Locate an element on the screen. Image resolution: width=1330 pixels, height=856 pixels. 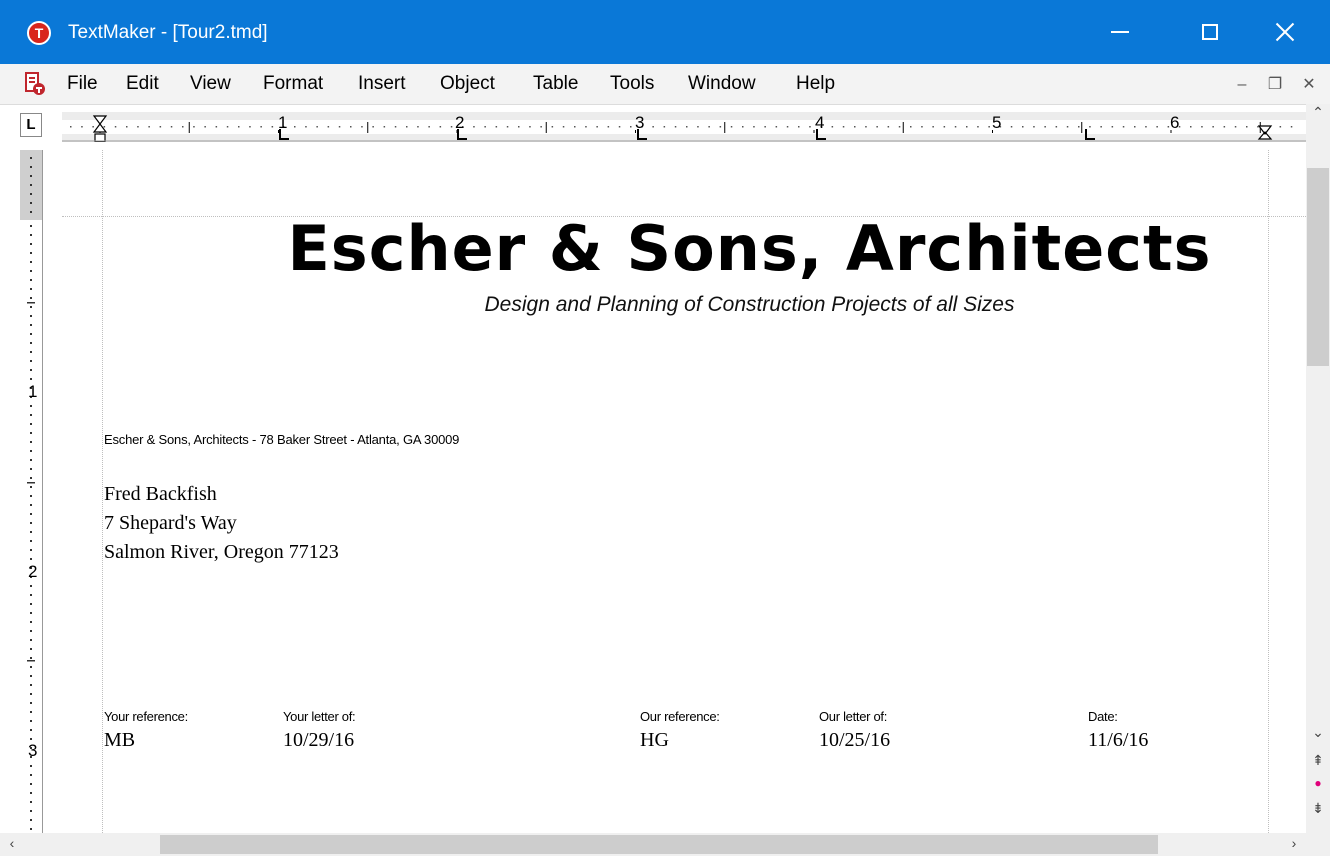
recipient-city: Salmon River, Oregon 77123 is located at coordinates (221, 552).